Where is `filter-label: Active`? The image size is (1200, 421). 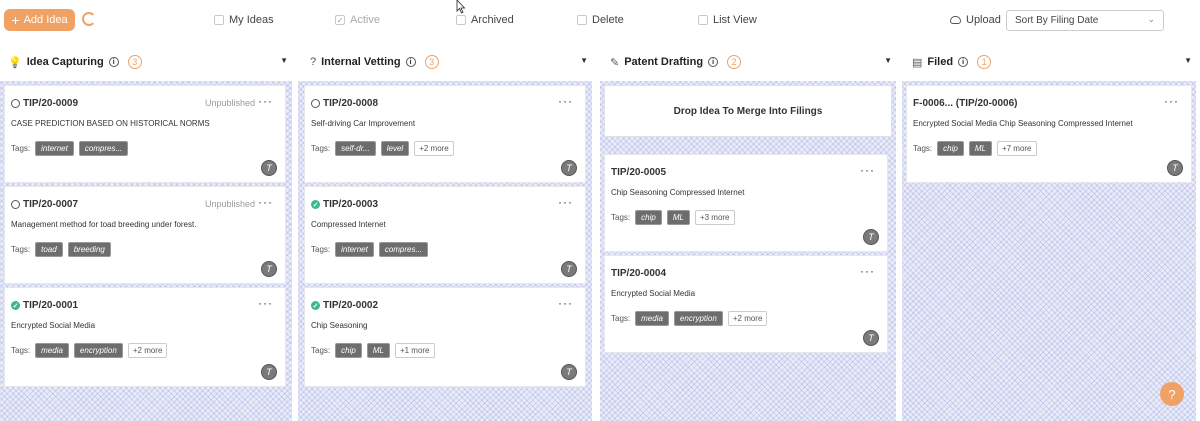 filter-label: Active is located at coordinates (365, 20).